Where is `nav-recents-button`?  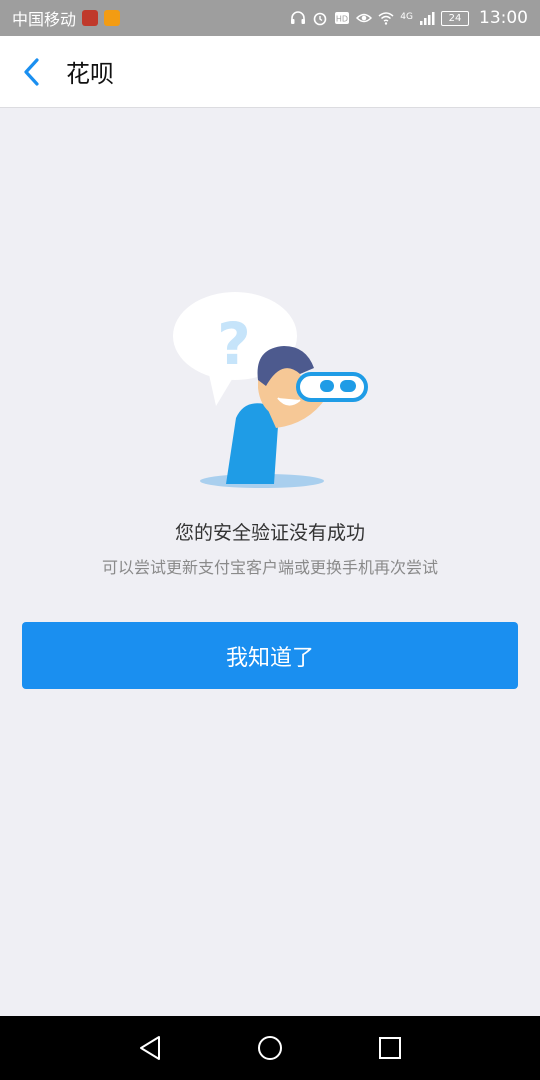
nav-recents-button is located at coordinates (390, 1048).